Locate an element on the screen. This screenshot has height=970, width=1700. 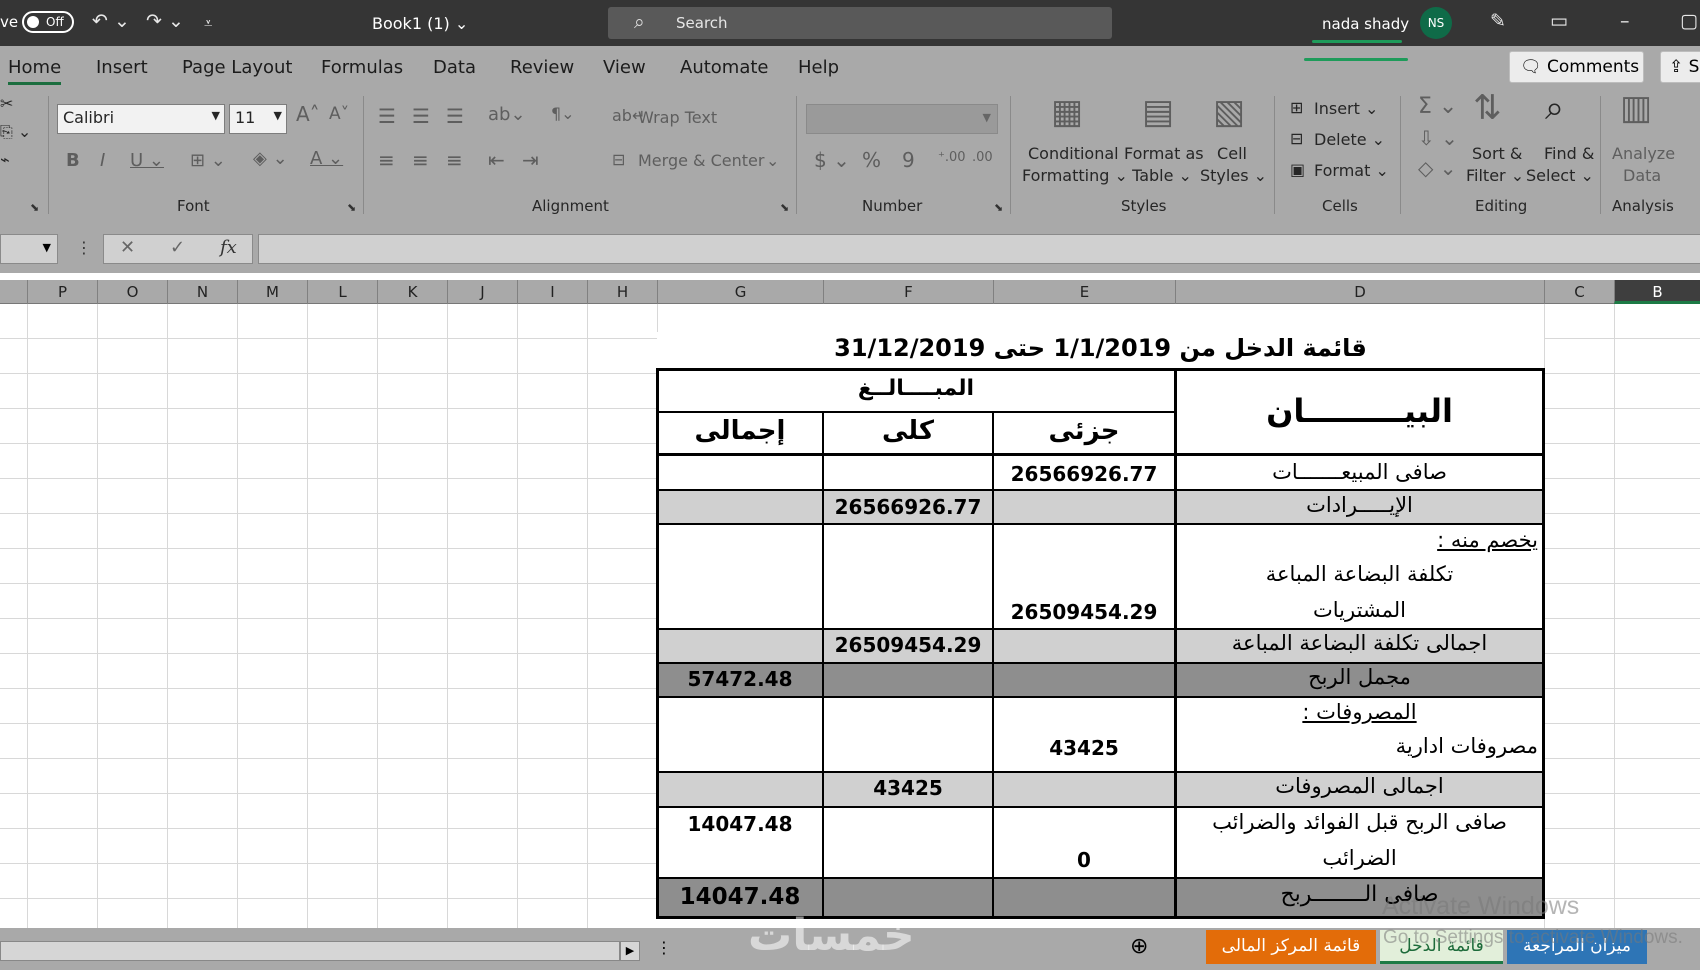
column-header: L is located at coordinates (342, 292).